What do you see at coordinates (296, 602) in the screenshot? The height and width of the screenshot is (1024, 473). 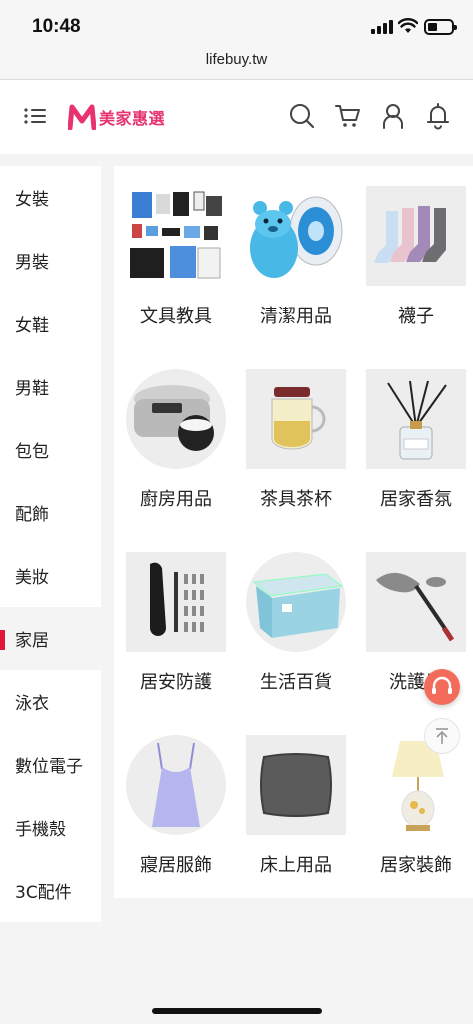 I see `storage-box-icon` at bounding box center [296, 602].